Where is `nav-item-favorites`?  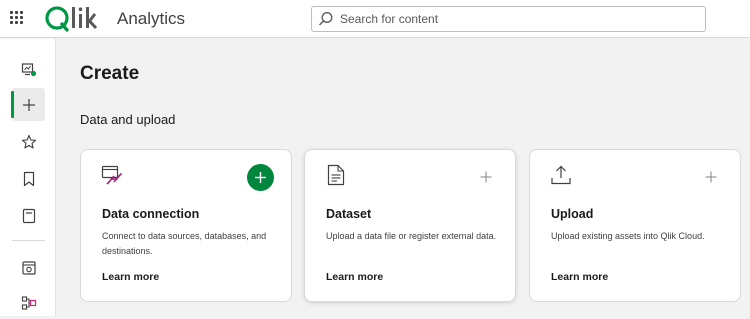 nav-item-favorites is located at coordinates (28, 141).